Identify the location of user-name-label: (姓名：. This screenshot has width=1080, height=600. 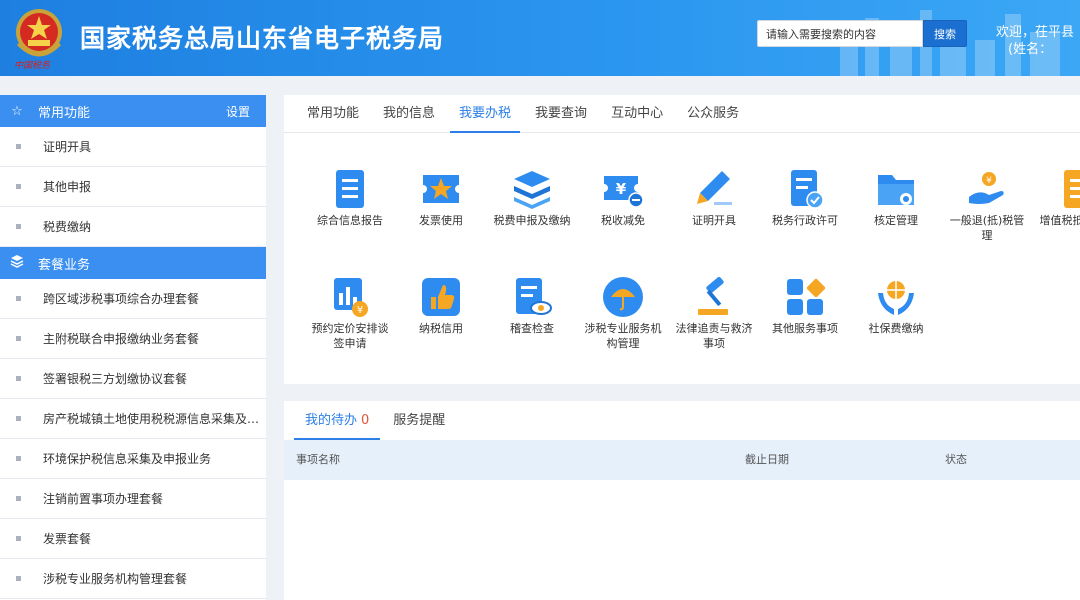
(1030, 49).